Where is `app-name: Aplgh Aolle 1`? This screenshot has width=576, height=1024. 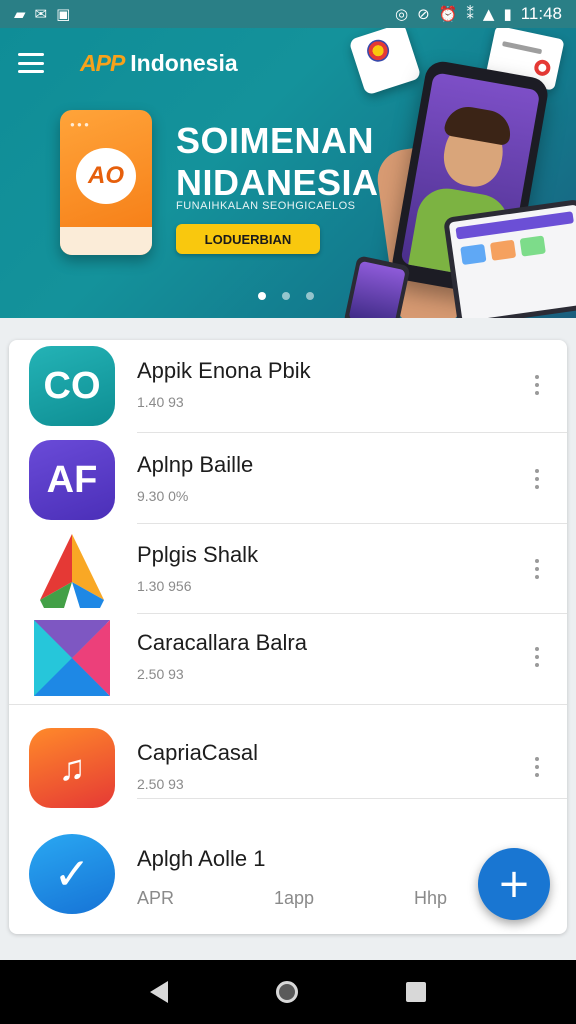 app-name: Aplgh Aolle 1 is located at coordinates (201, 858).